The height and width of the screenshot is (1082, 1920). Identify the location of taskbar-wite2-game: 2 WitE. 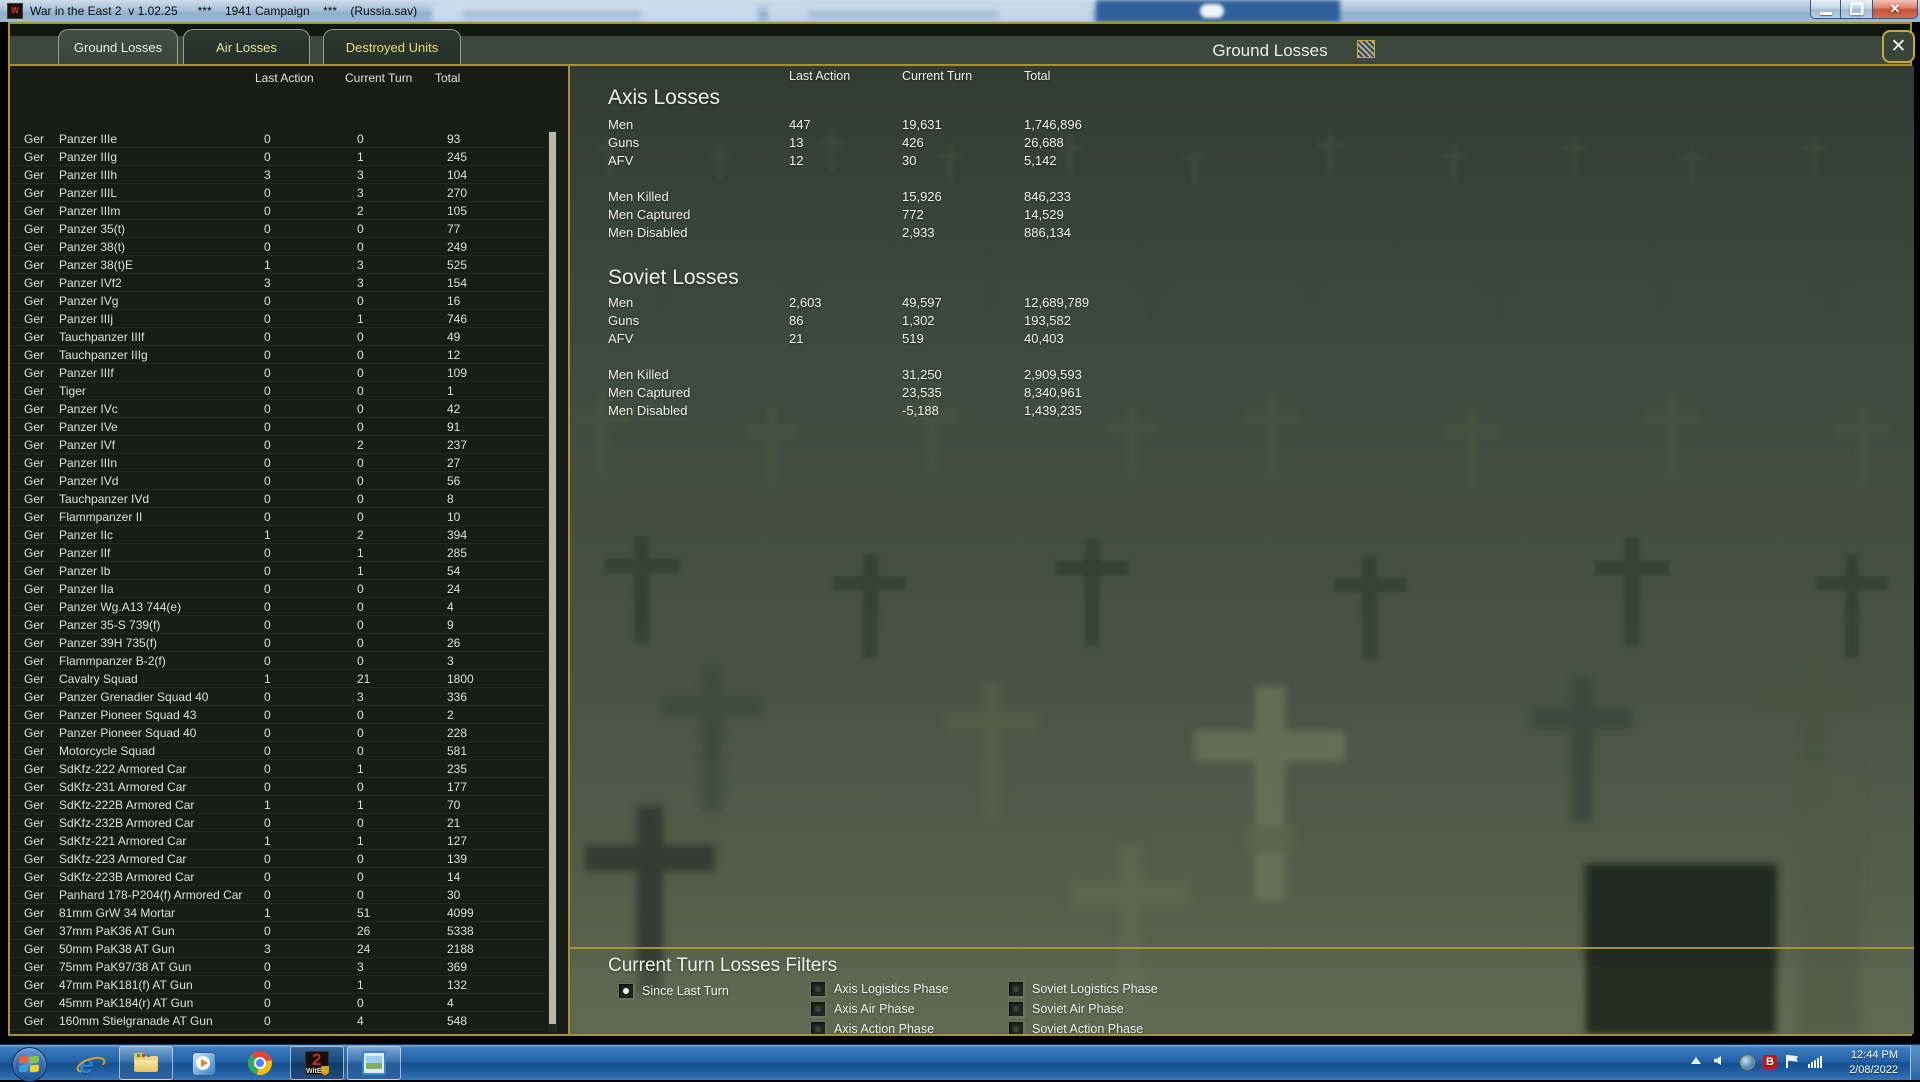
(317, 1063).